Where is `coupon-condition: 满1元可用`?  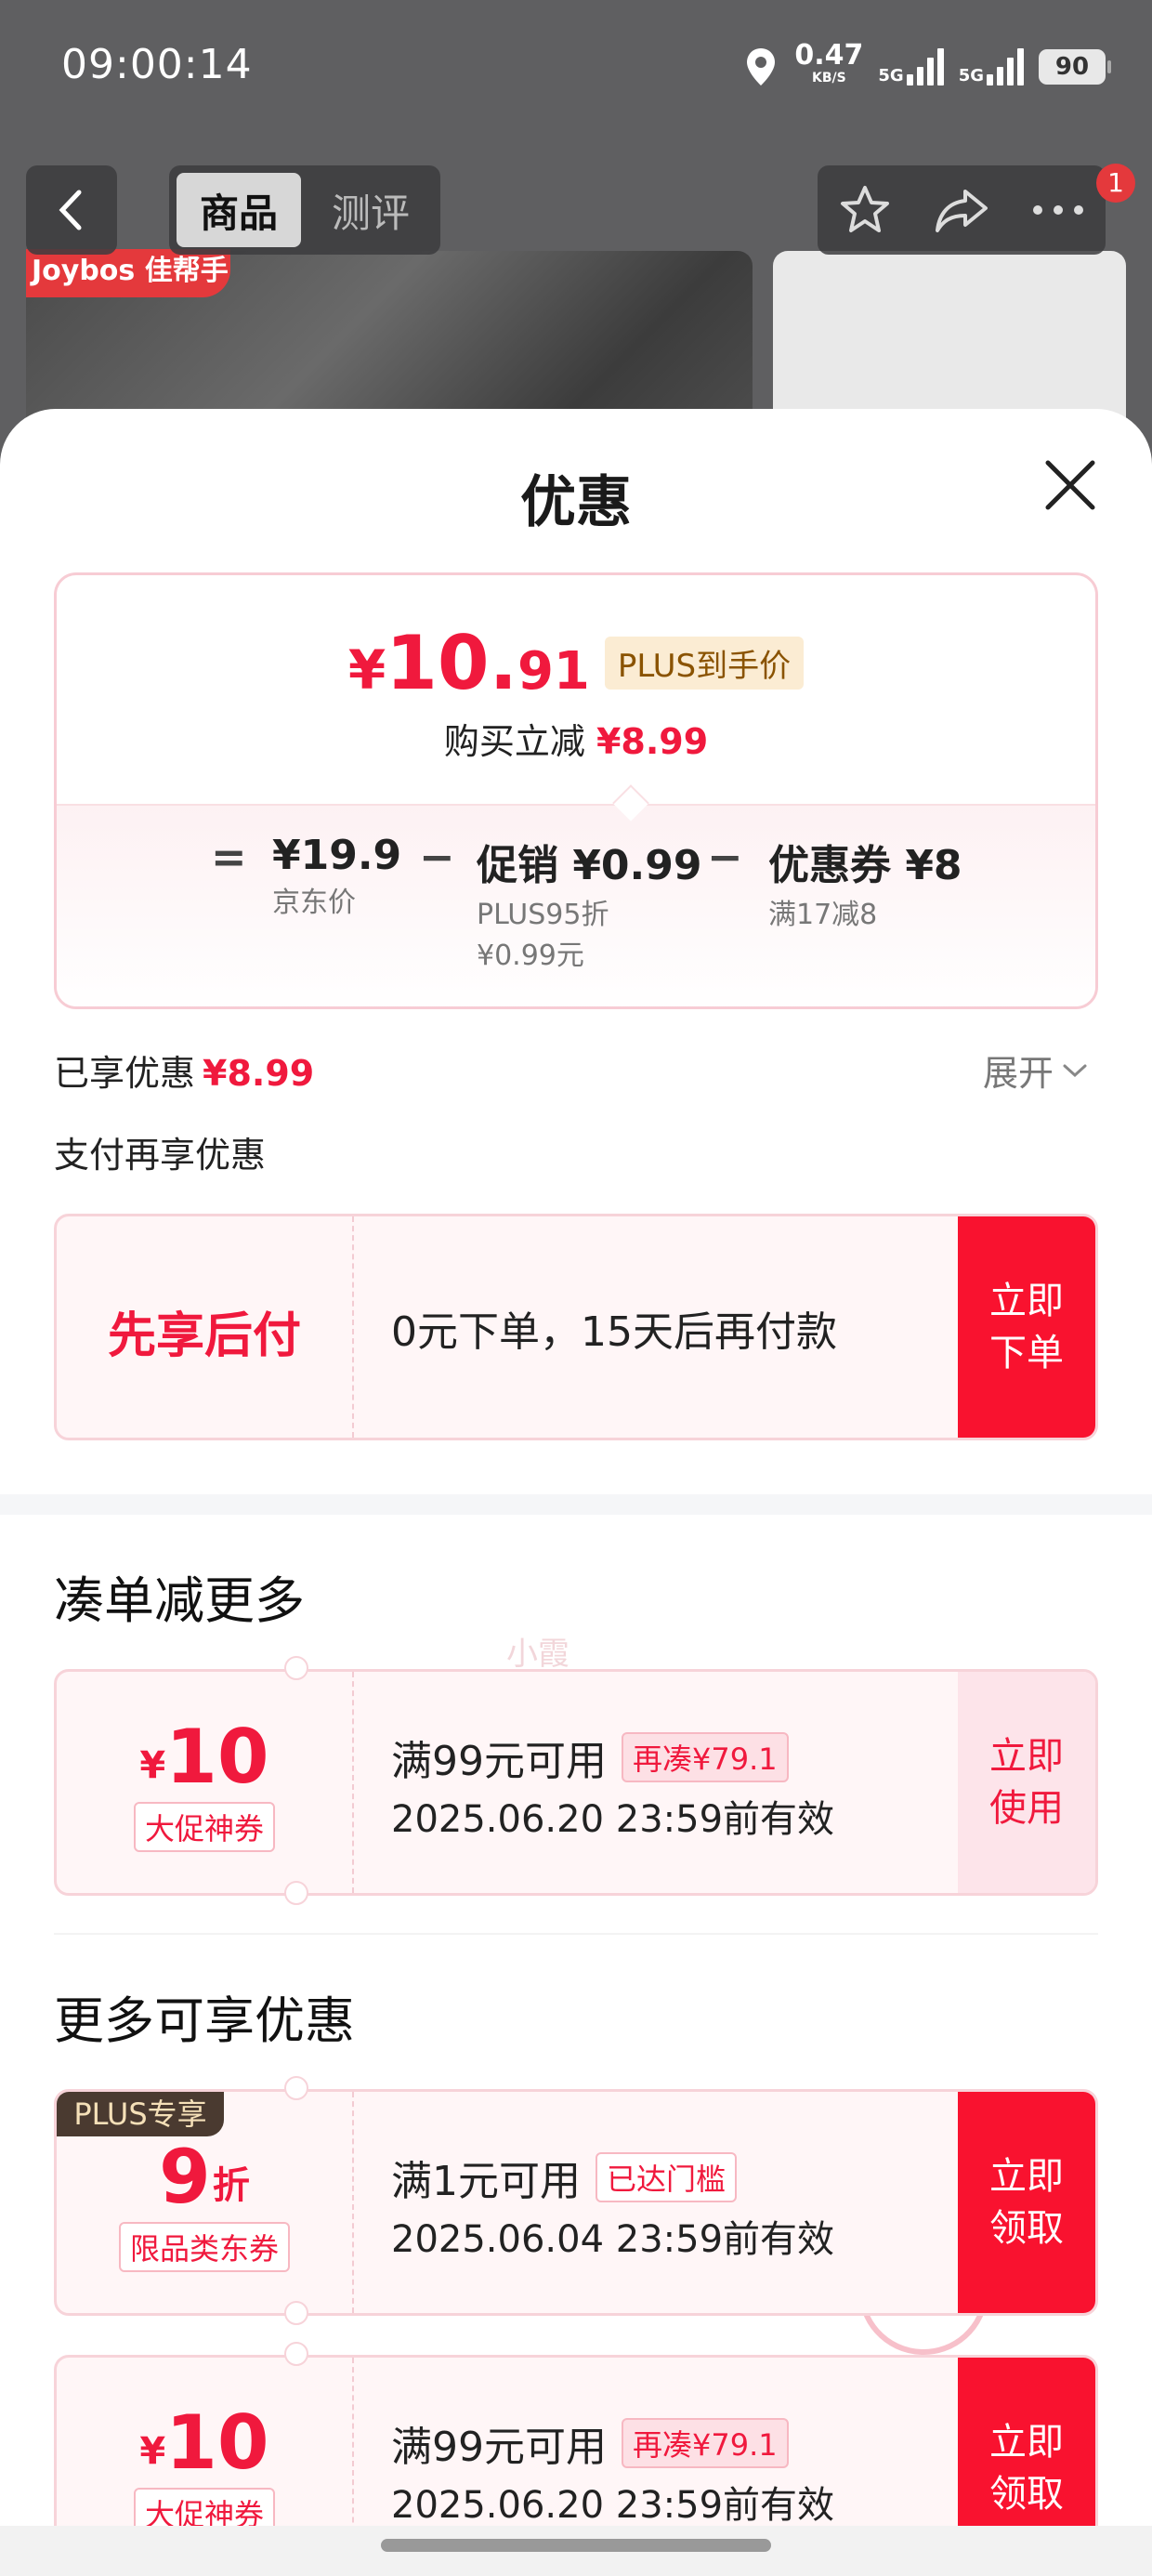
coupon-condition: 满1元可用 is located at coordinates (486, 2181).